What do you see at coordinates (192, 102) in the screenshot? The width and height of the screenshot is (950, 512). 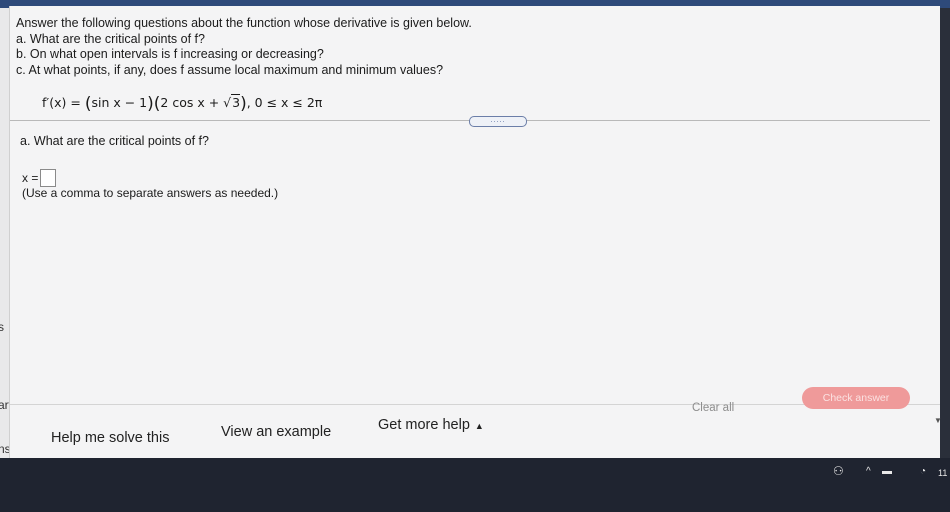 I see `formula-factor2: 2 cos x +` at bounding box center [192, 102].